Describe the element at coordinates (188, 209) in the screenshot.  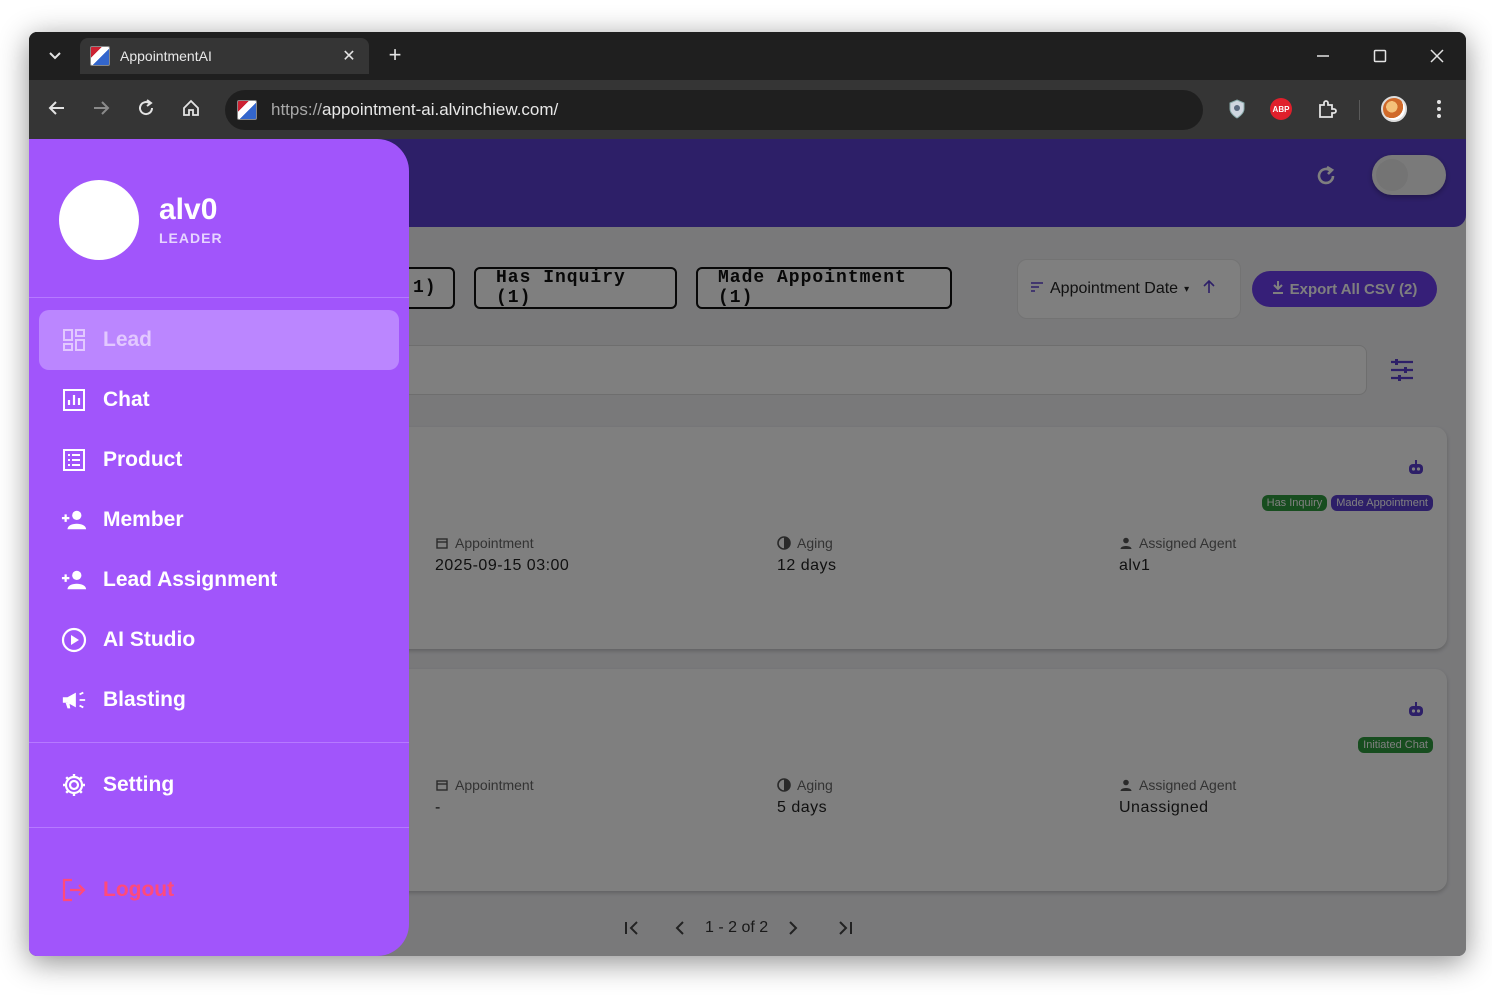
I see `user-name: alv0` at that location.